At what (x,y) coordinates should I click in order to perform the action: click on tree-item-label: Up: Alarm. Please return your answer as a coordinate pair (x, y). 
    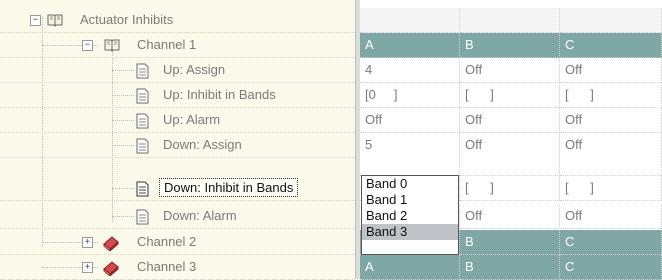
    Looking at the image, I should click on (192, 119).